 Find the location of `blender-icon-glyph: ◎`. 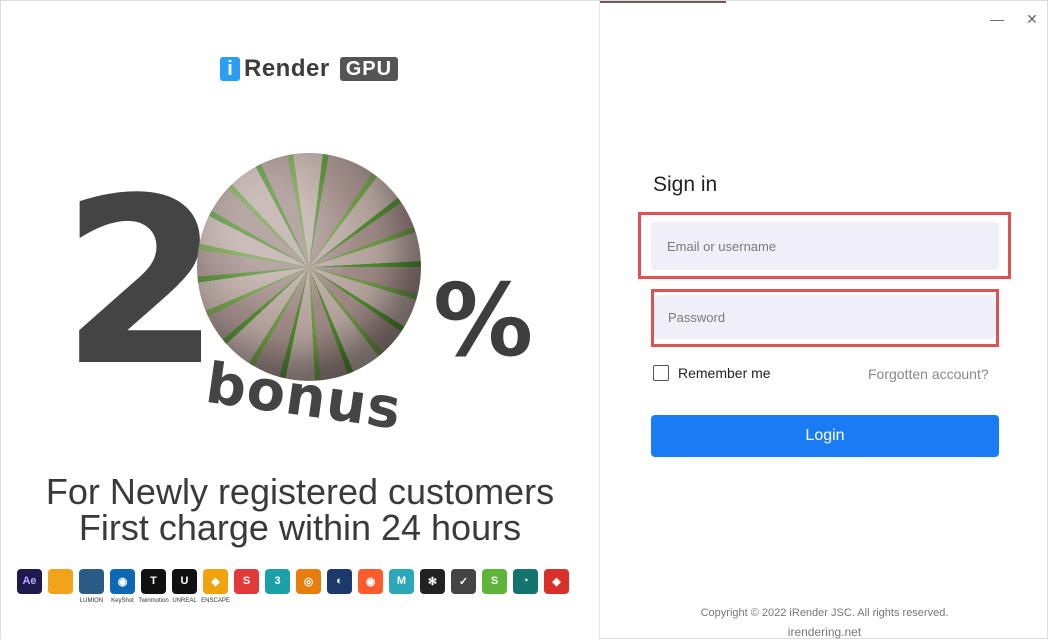

blender-icon-glyph: ◎ is located at coordinates (308, 581).